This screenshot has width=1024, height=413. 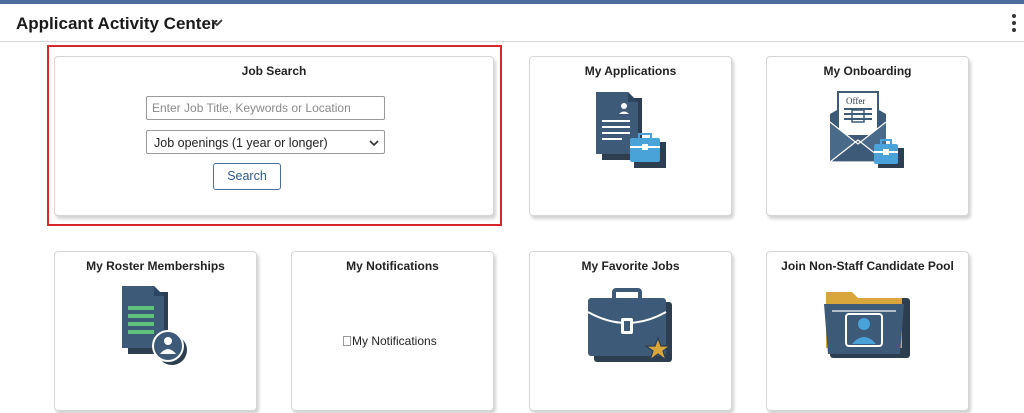 I want to click on my-applications-title: My Applications, so click(x=630, y=71).